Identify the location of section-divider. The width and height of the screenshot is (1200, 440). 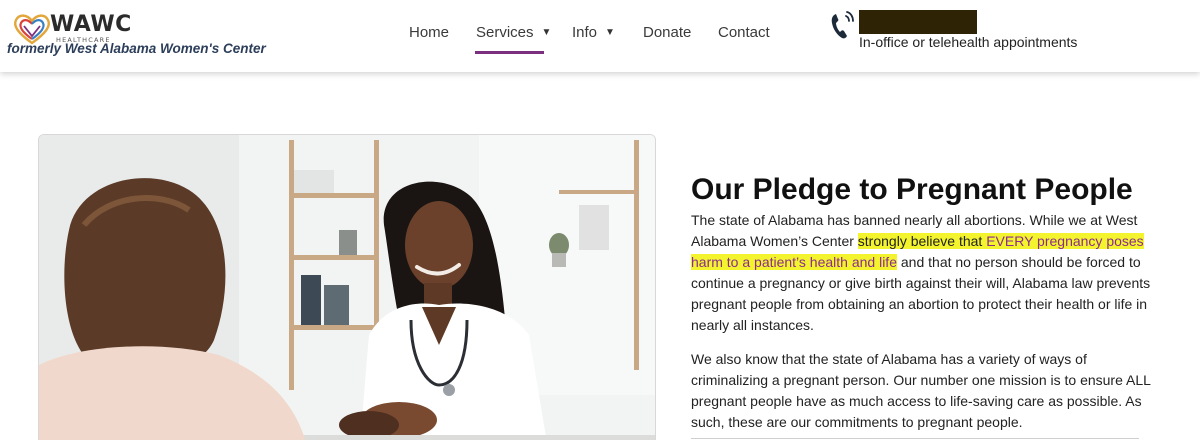
(915, 438).